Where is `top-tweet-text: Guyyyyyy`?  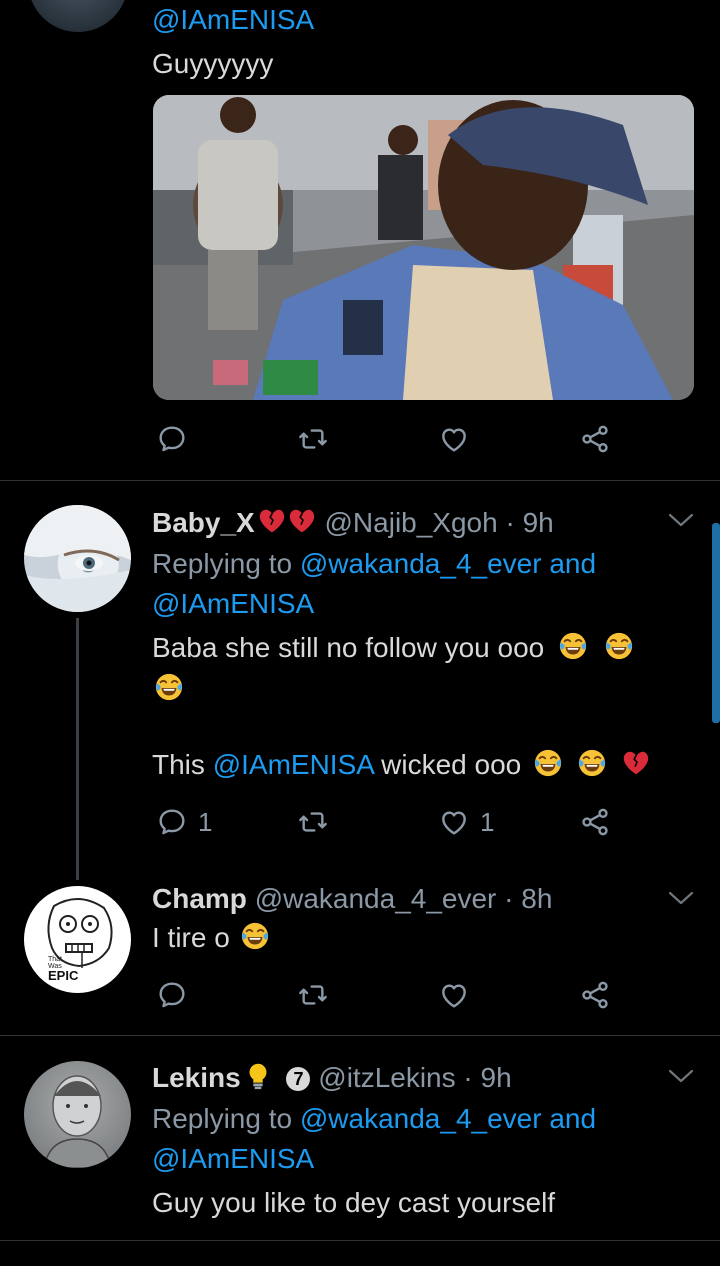
top-tweet-text: Guyyyyyy is located at coordinates (213, 63).